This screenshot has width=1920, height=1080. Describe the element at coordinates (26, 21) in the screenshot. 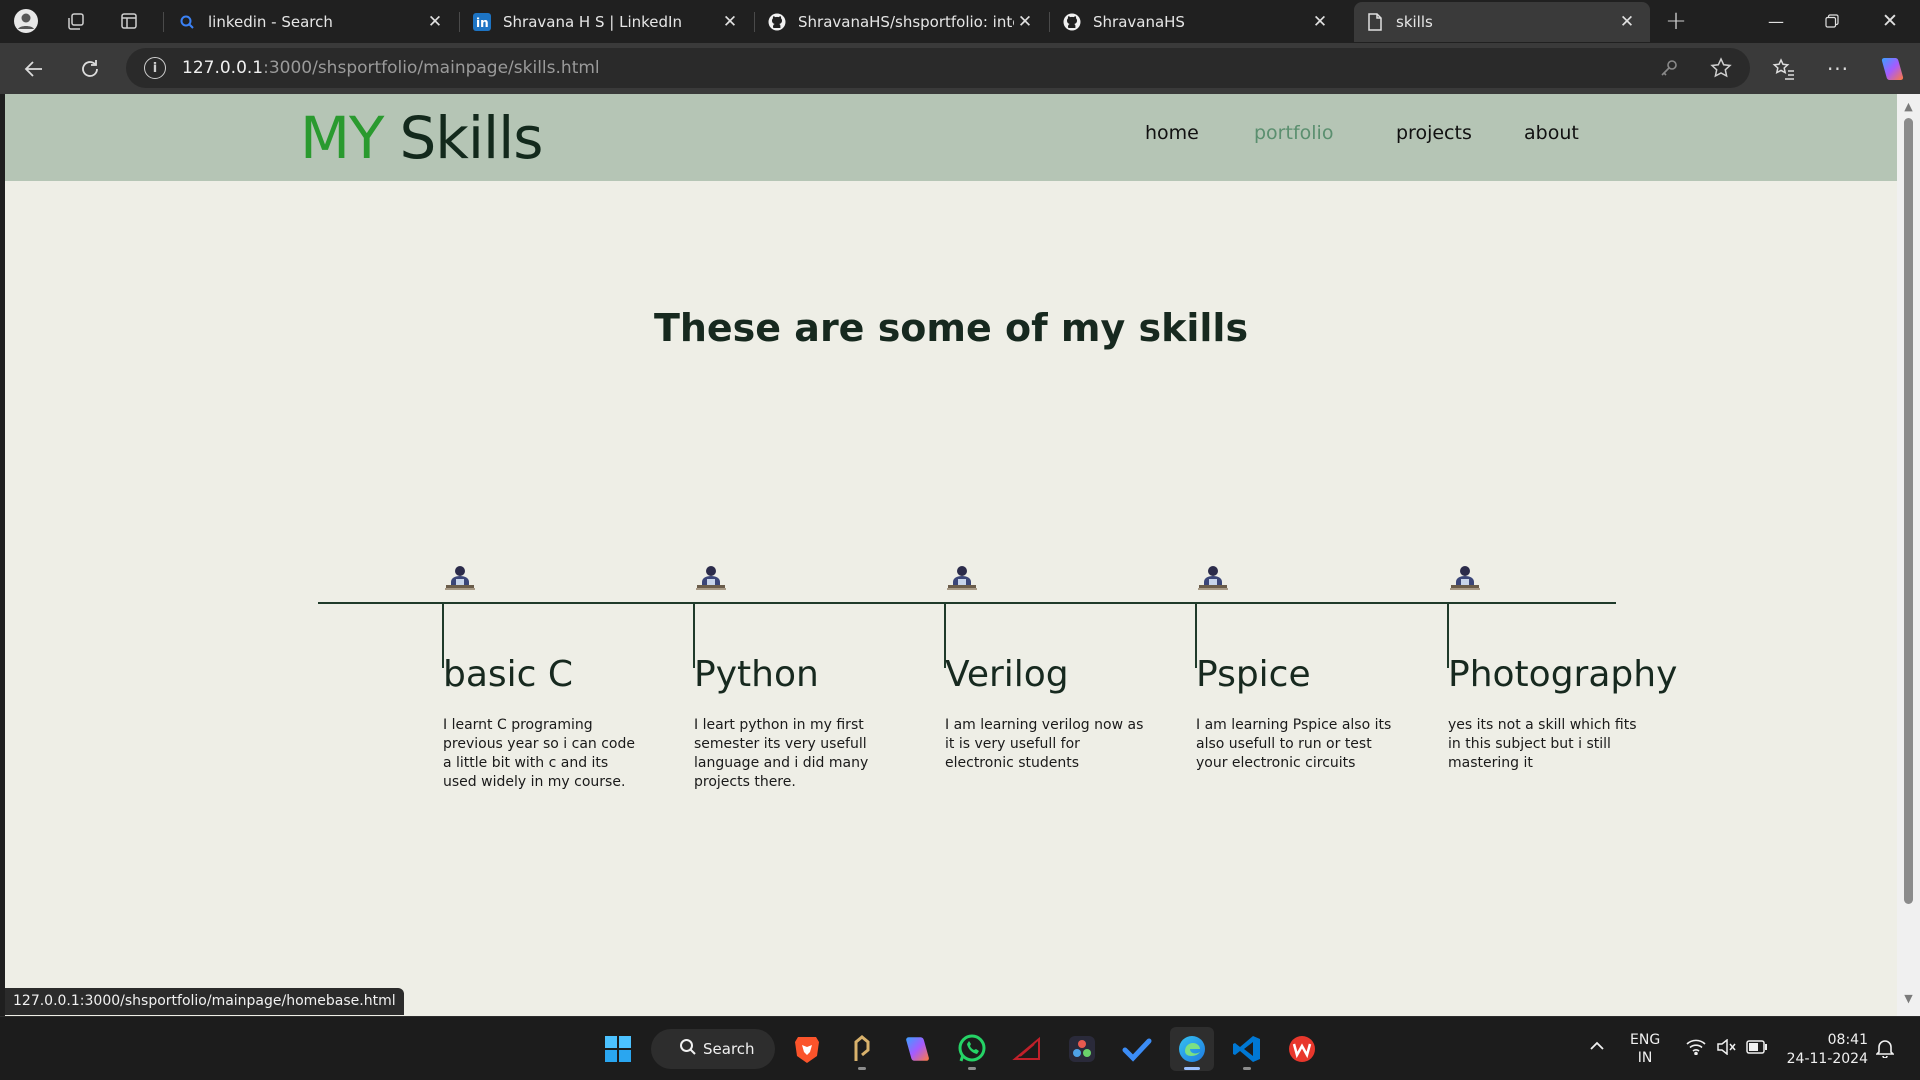

I see `profile-icon` at that location.